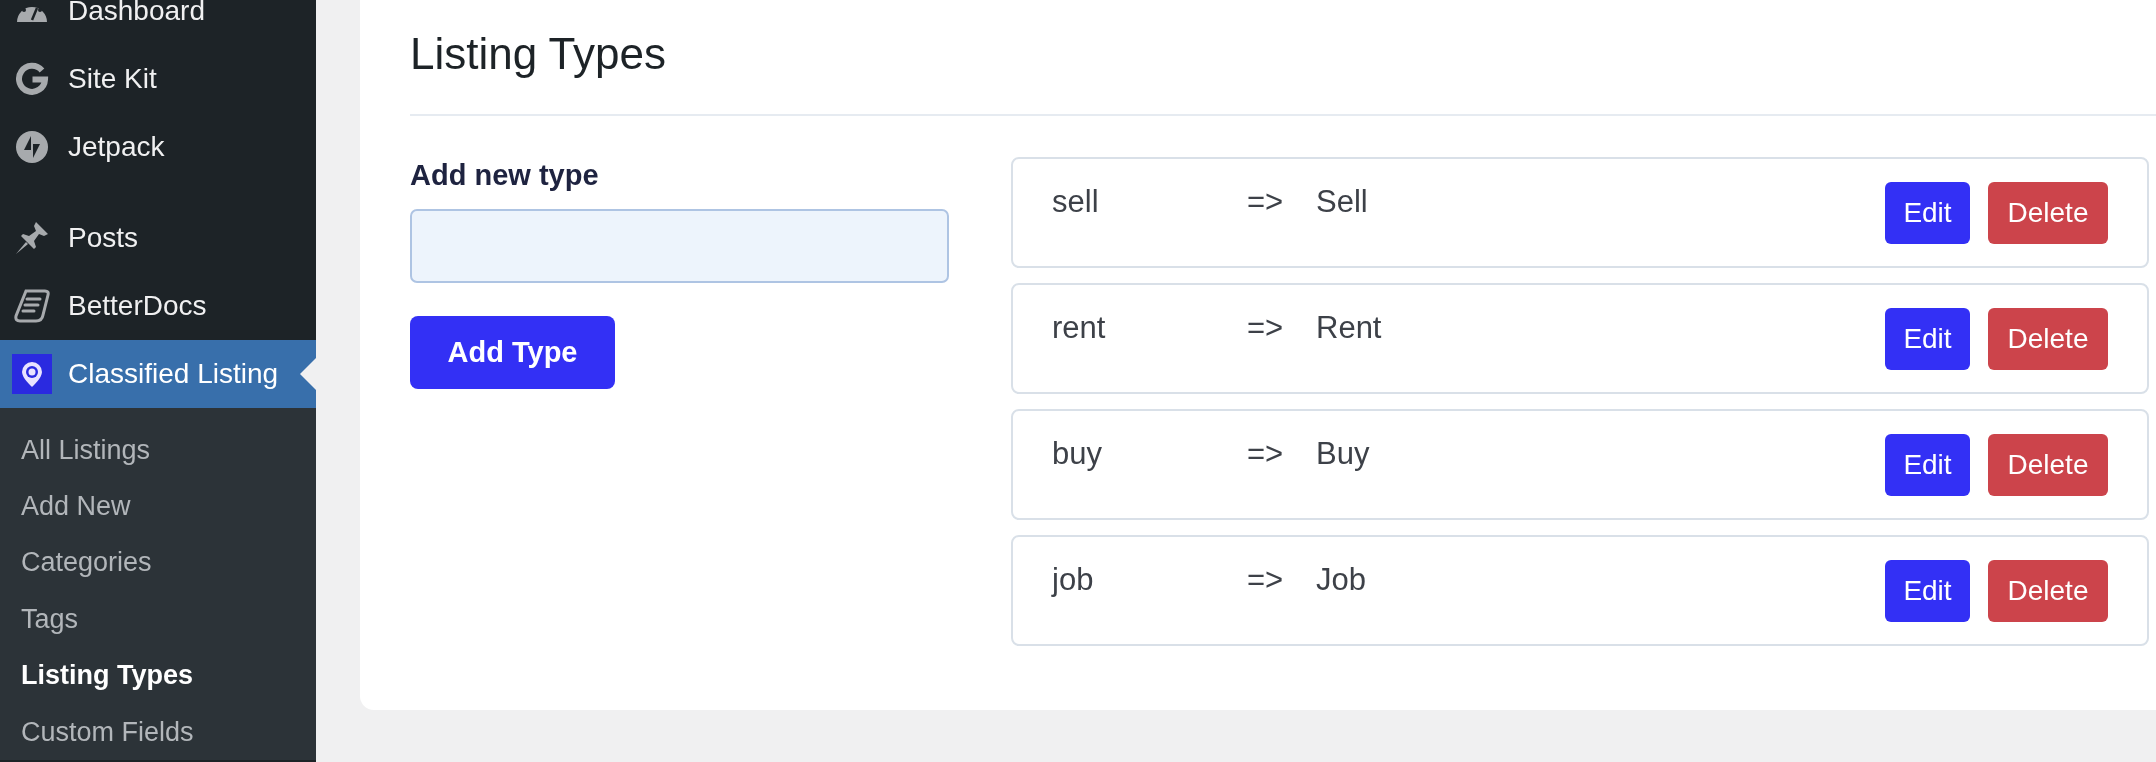 The width and height of the screenshot is (2156, 762). I want to click on type-slug: rent, so click(1079, 328).